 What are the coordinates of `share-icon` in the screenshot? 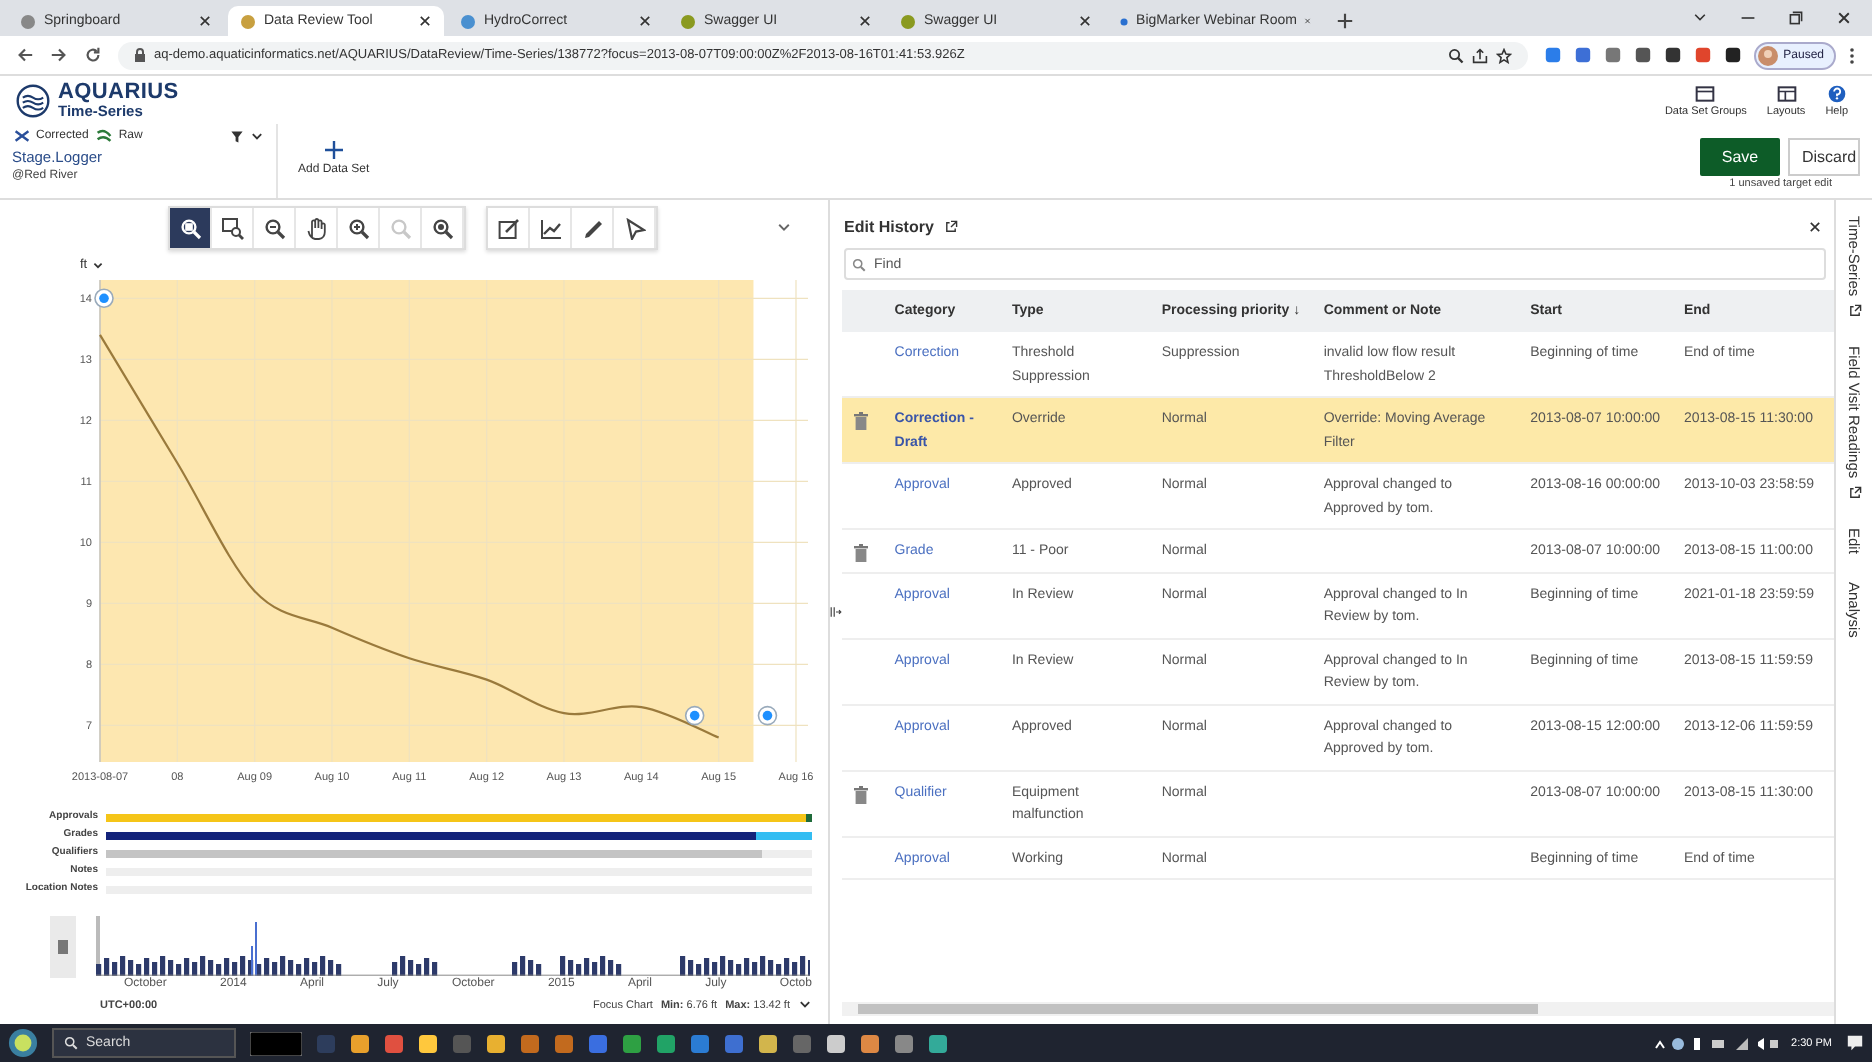 It's located at (1479, 55).